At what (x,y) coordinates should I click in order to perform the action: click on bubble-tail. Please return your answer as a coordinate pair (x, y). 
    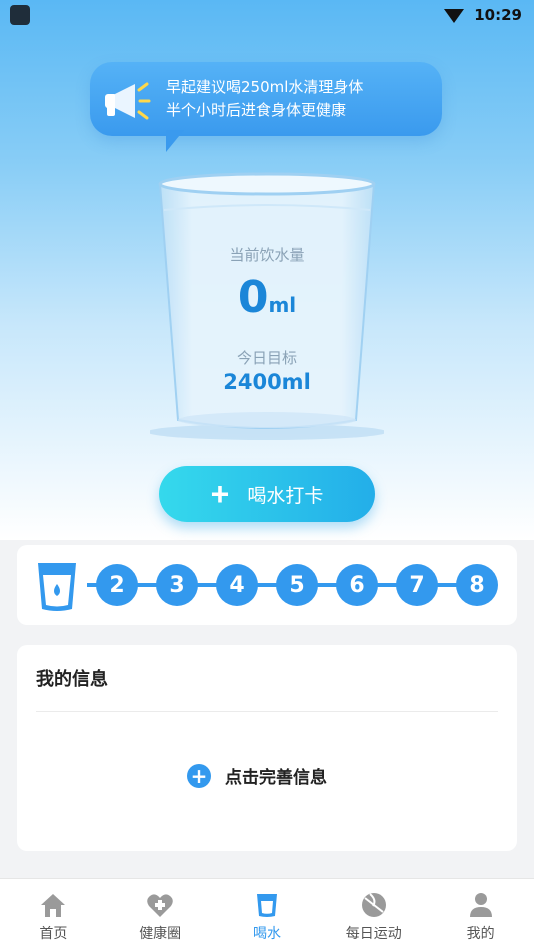
    Looking at the image, I should click on (175, 141).